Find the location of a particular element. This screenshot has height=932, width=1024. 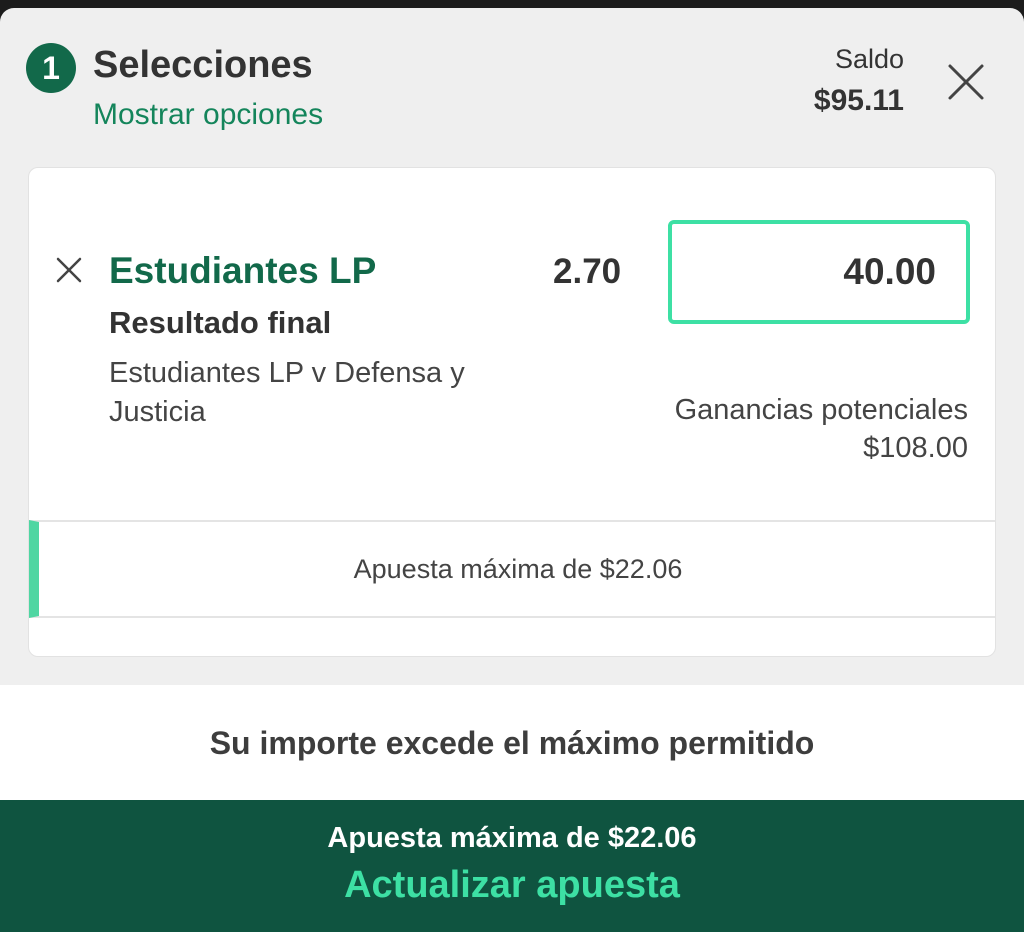

max-stake-notice: Apuesta máxima de $22.06 is located at coordinates (512, 569).